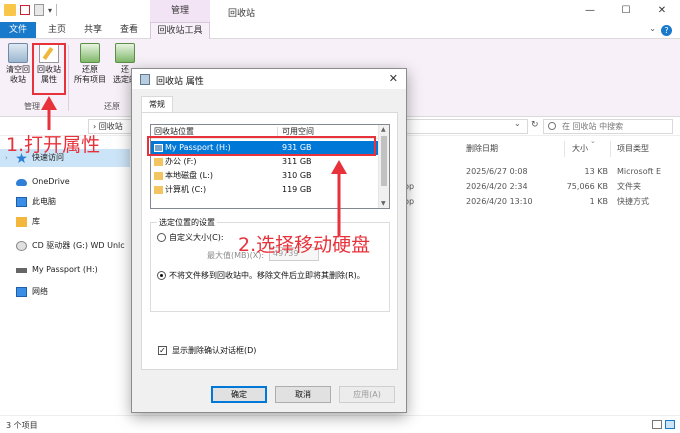  What do you see at coordinates (304, 245) in the screenshot?
I see `annotation-step-2: 2.选择移动硬盘` at bounding box center [304, 245].